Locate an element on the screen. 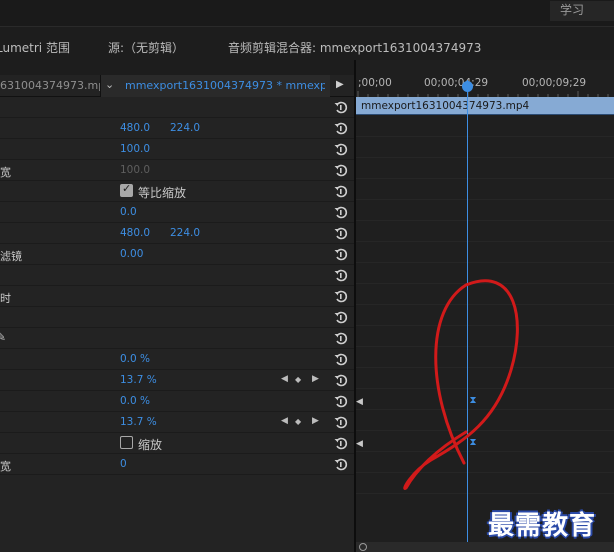  property-value: 0.00 is located at coordinates (131, 254).